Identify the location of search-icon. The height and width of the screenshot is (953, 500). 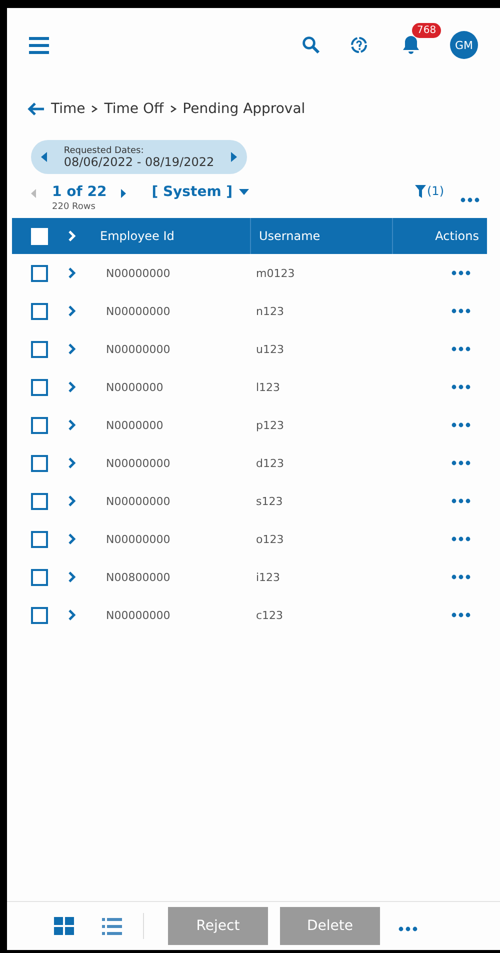
(311, 45).